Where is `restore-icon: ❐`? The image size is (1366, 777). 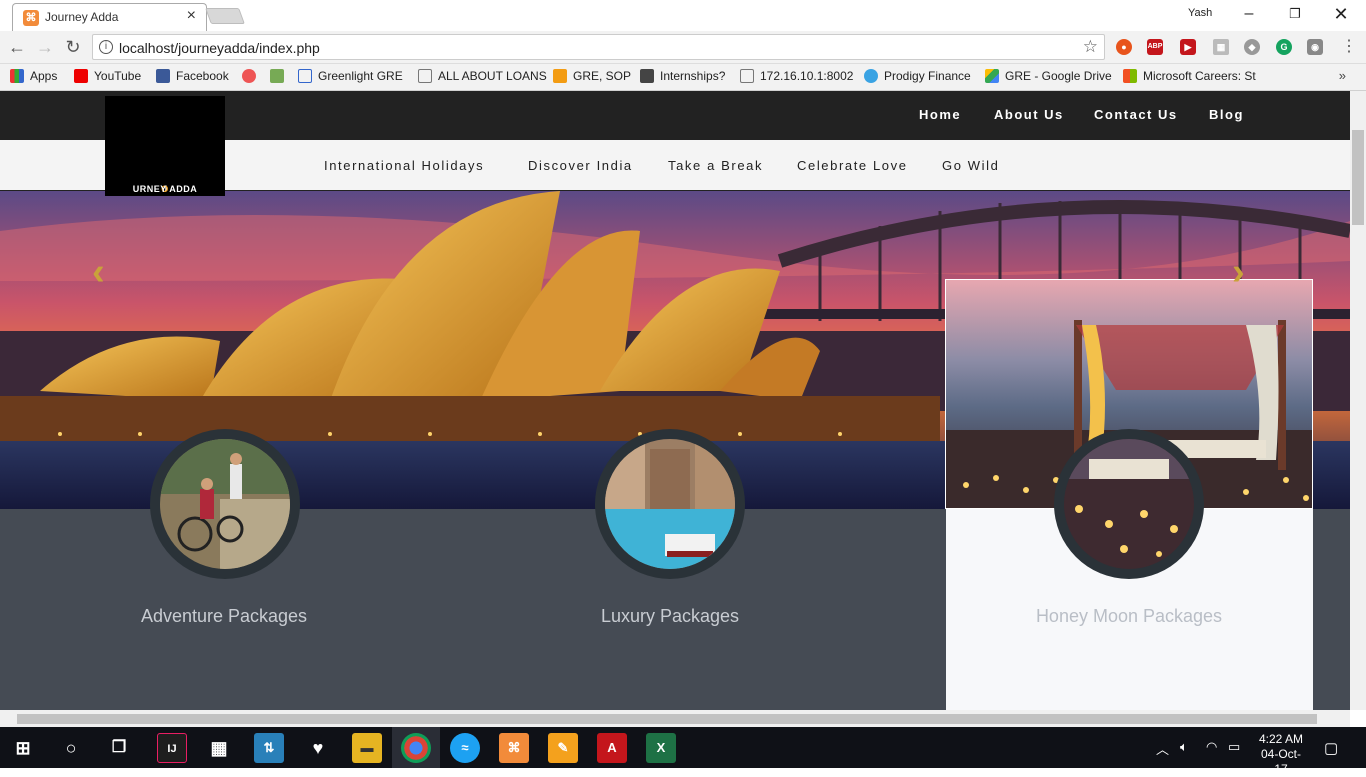 restore-icon: ❐ is located at coordinates (1295, 15).